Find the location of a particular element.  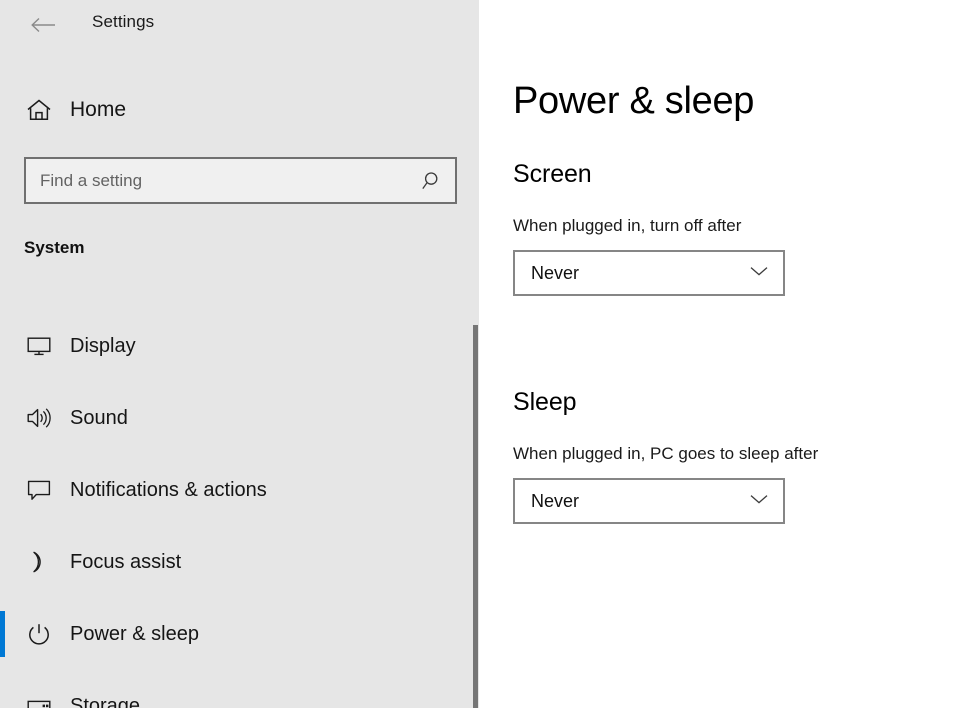

sleep-timeout-value: Never is located at coordinates (555, 500).